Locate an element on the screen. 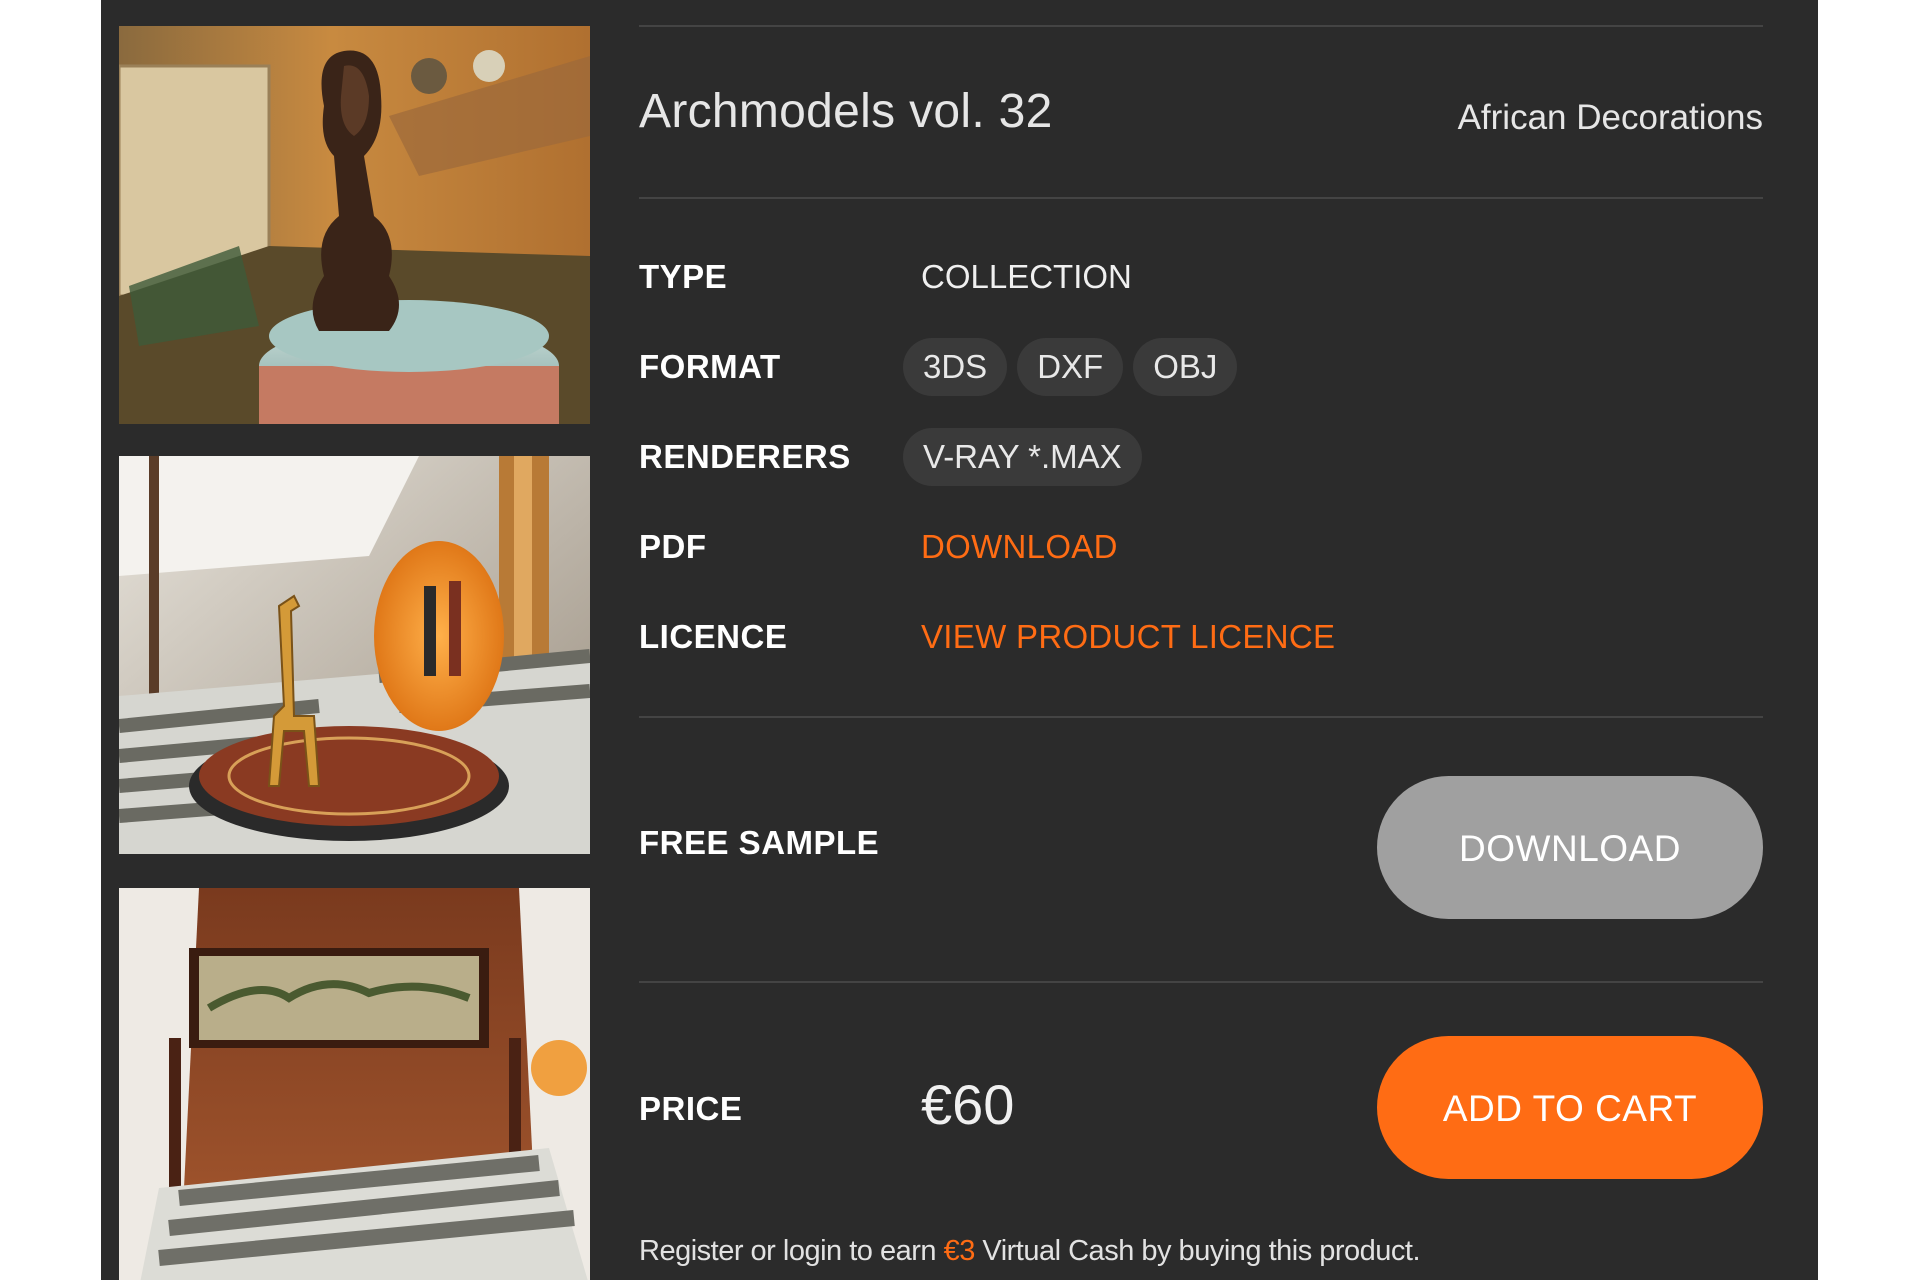 The width and height of the screenshot is (1920, 1280). renderer-chip: V-RAY *.MAX is located at coordinates (1022, 457).